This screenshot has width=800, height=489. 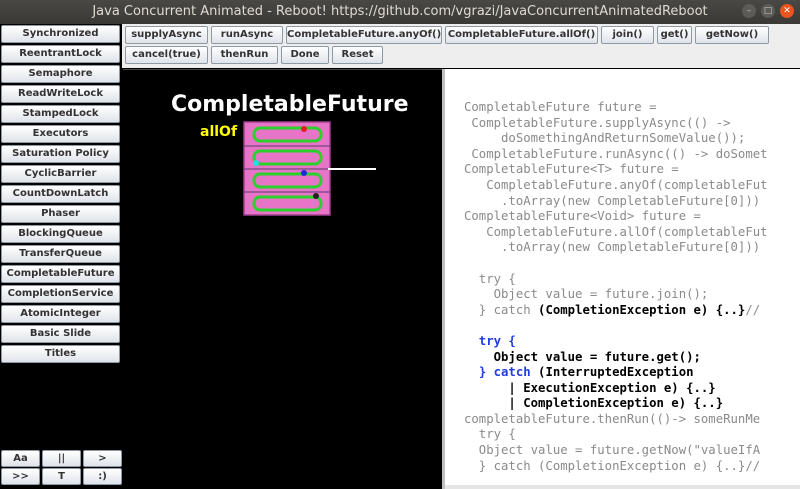 I want to click on anyof-button: CompletableFuture.anyOf(), so click(x=364, y=35).